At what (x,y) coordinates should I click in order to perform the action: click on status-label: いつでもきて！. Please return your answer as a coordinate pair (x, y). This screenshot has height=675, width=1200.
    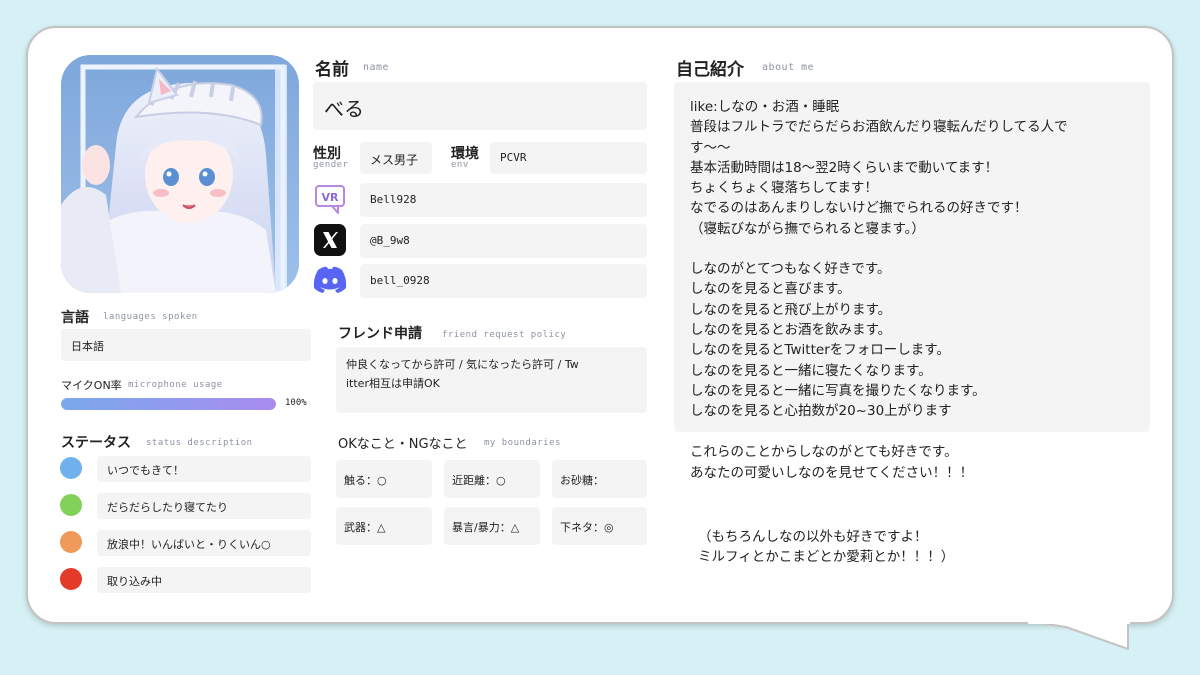
    Looking at the image, I should click on (145, 470).